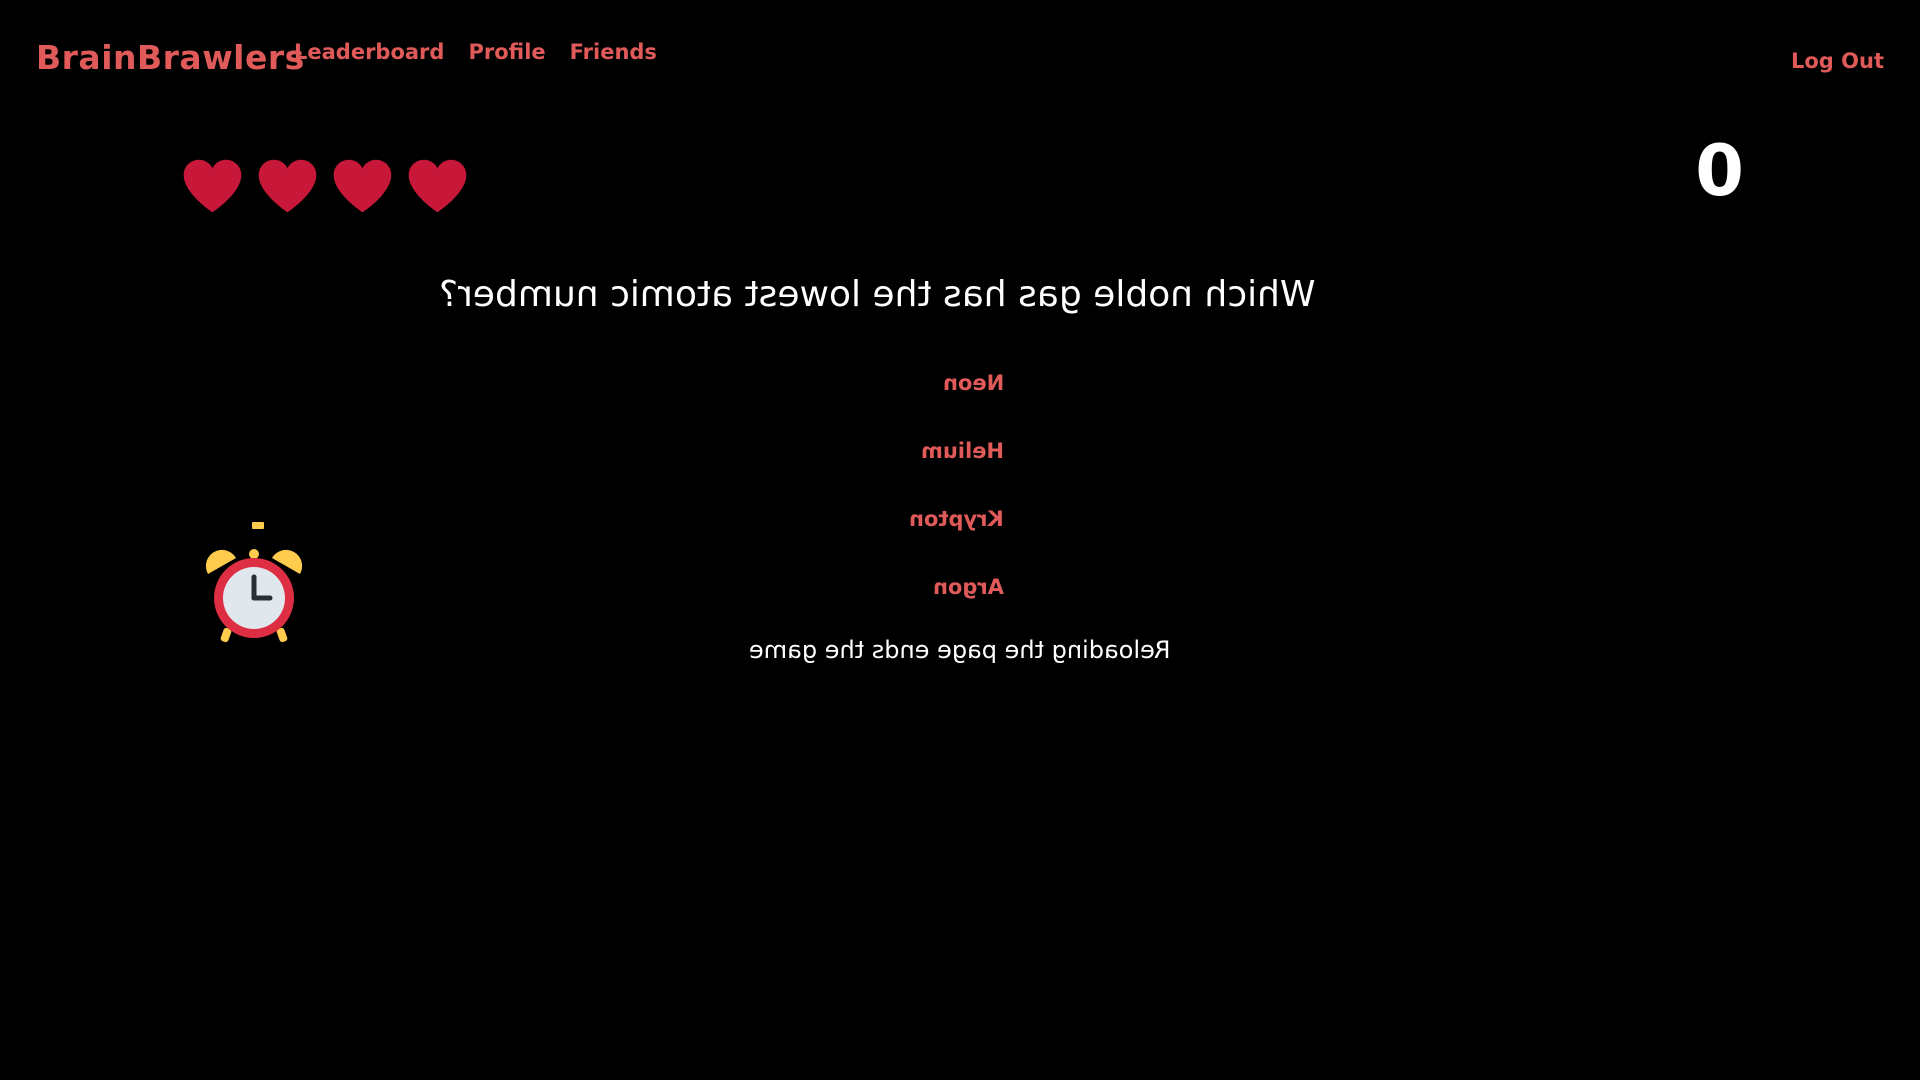  I want to click on answer-option-neon: Neon, so click(973, 383).